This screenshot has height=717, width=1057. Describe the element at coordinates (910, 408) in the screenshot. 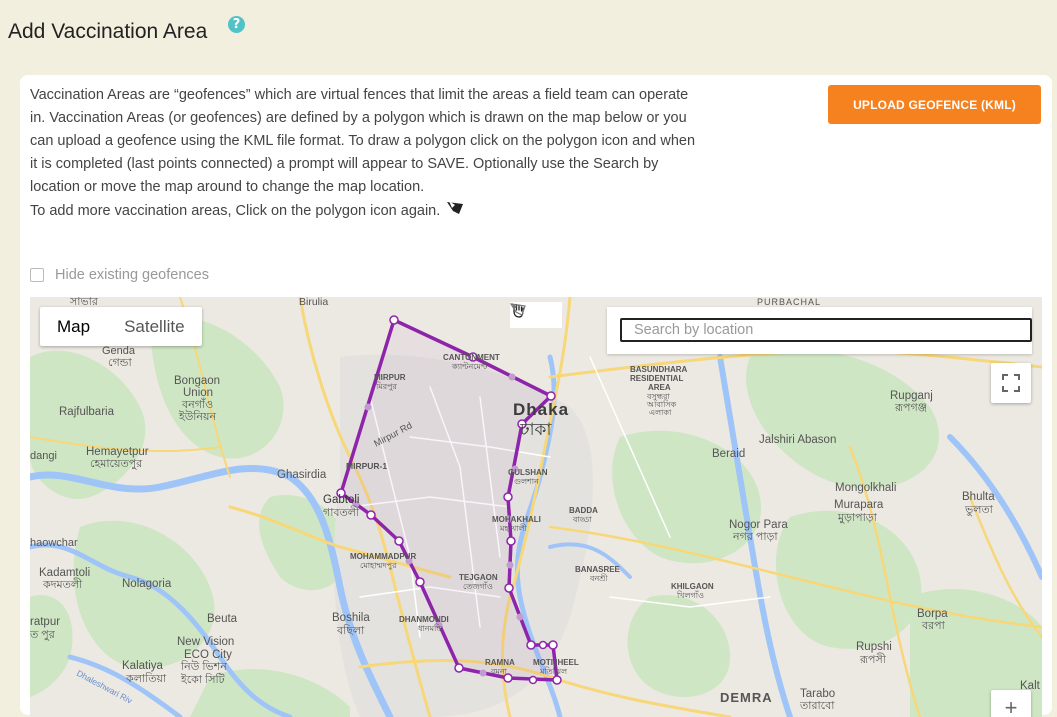

I see `map-label: রূপগঞ্জ` at that location.